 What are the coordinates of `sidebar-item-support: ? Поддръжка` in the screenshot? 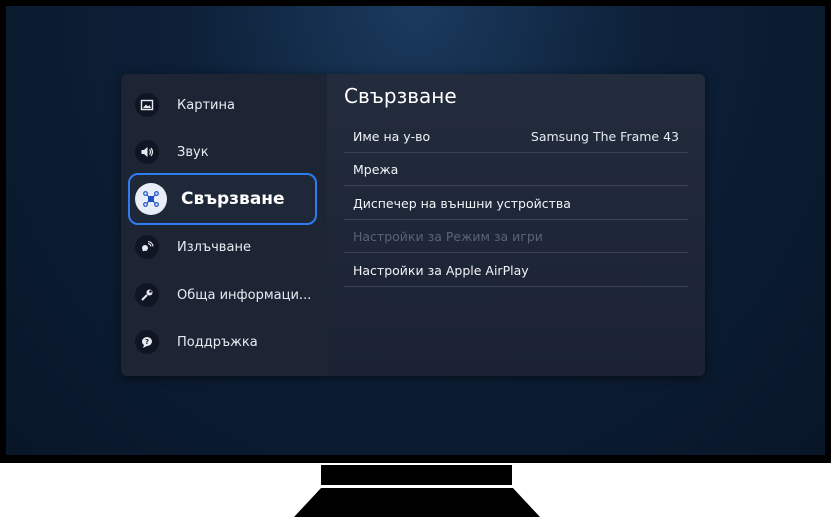 It's located at (196, 342).